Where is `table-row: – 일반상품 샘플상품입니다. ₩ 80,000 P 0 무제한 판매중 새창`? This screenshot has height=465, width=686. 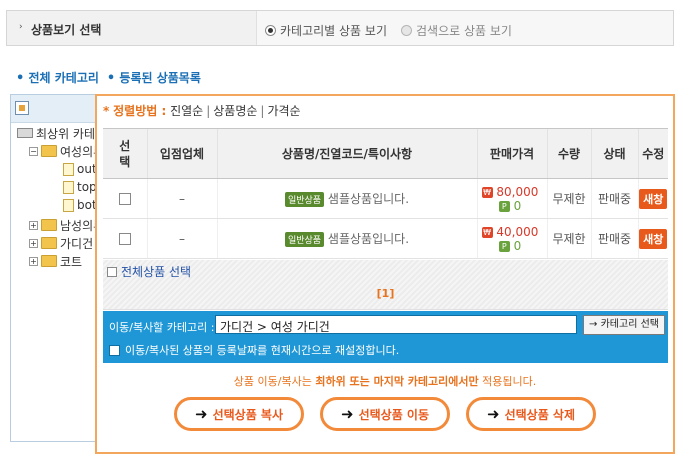 table-row: – 일반상품 샘플상품입니다. ₩ 80,000 P 0 무제한 판매중 새창 is located at coordinates (385, 198).